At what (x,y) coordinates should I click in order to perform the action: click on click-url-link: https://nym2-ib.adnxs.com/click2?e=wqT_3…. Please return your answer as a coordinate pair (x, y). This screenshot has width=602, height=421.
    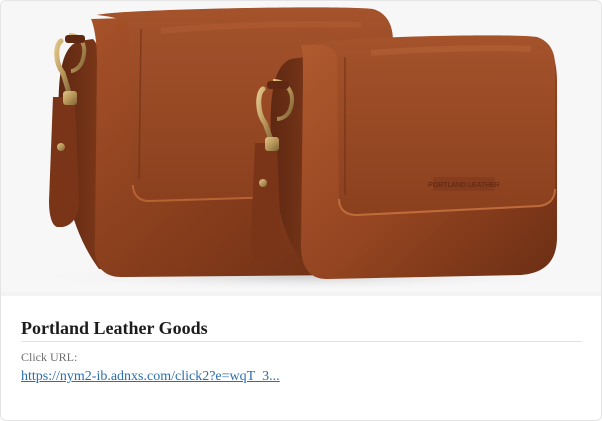
    Looking at the image, I should click on (150, 377).